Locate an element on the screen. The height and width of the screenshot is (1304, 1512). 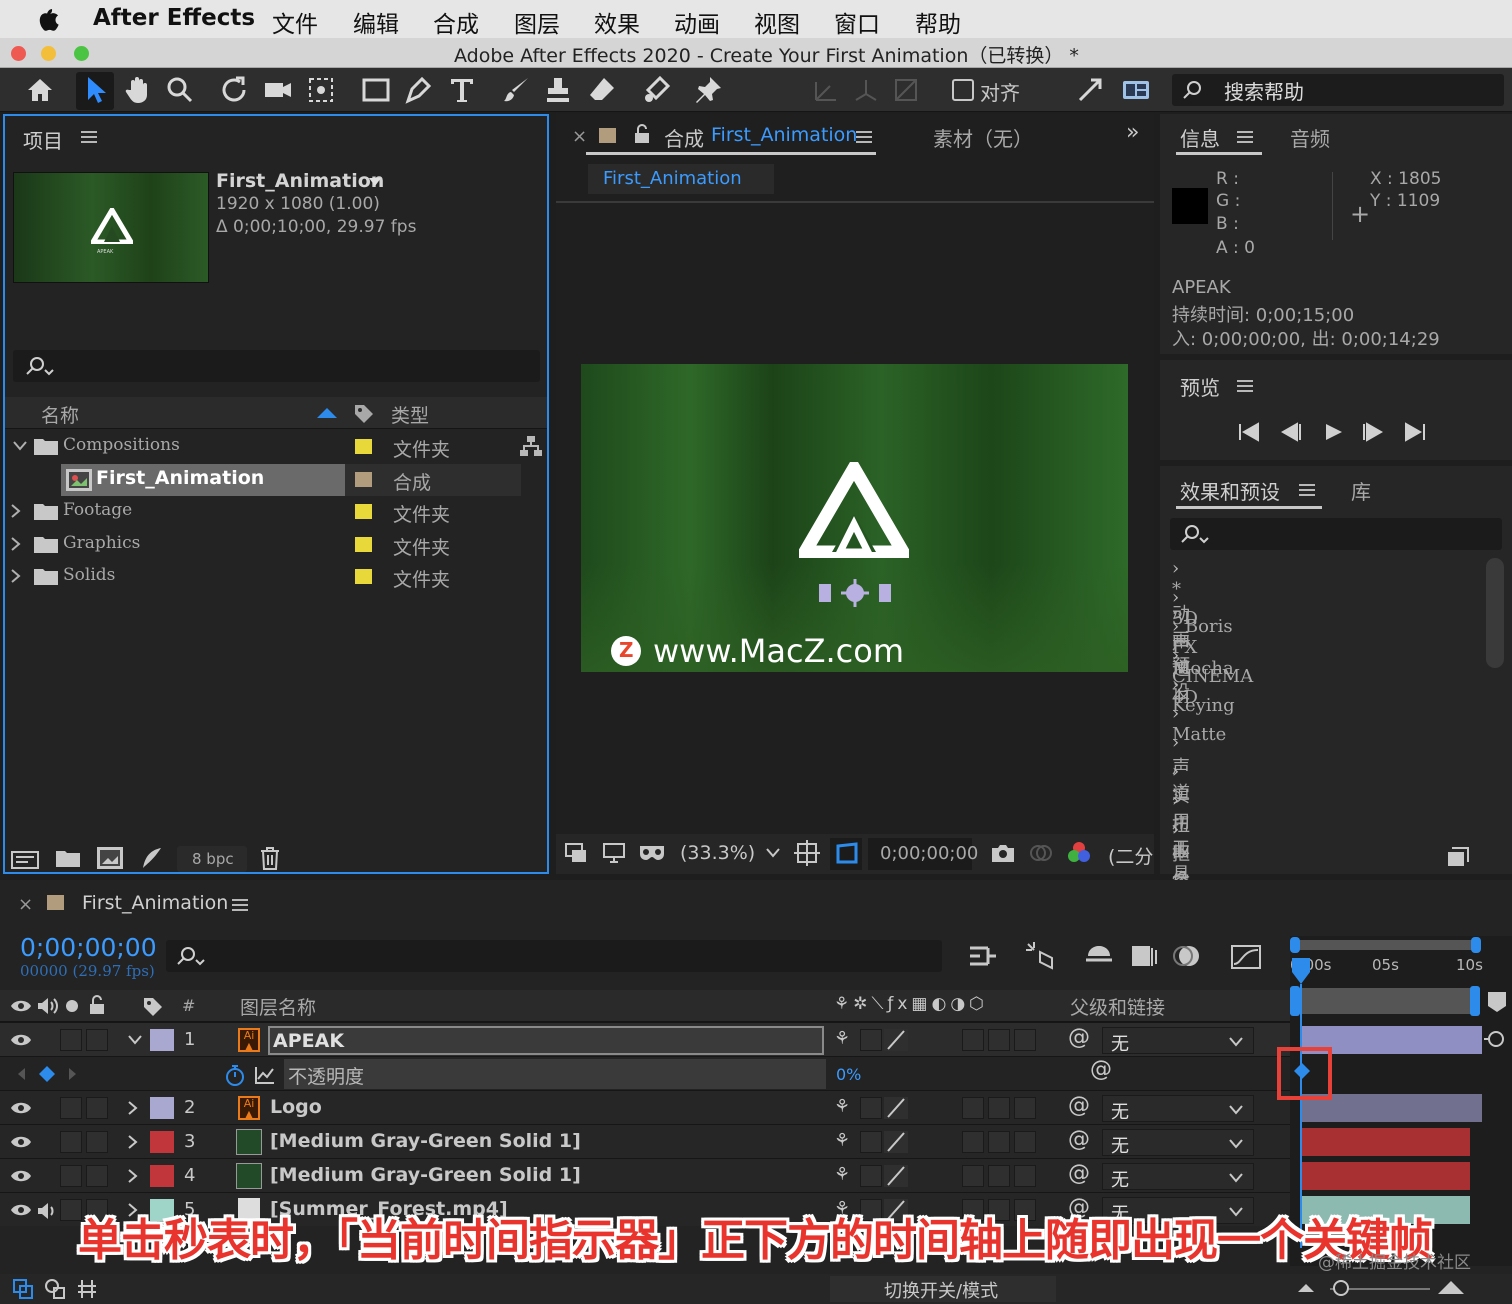
hand-tool-icon is located at coordinates (138, 90).